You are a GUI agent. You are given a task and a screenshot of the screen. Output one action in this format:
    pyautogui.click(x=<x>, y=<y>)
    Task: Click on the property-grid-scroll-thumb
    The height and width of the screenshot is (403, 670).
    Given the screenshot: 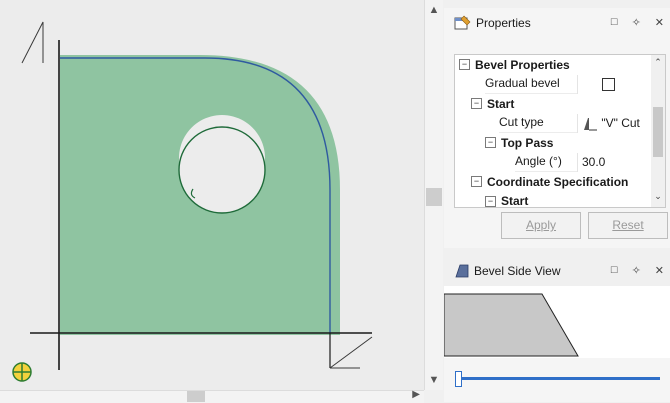 What is the action you would take?
    pyautogui.click(x=658, y=132)
    